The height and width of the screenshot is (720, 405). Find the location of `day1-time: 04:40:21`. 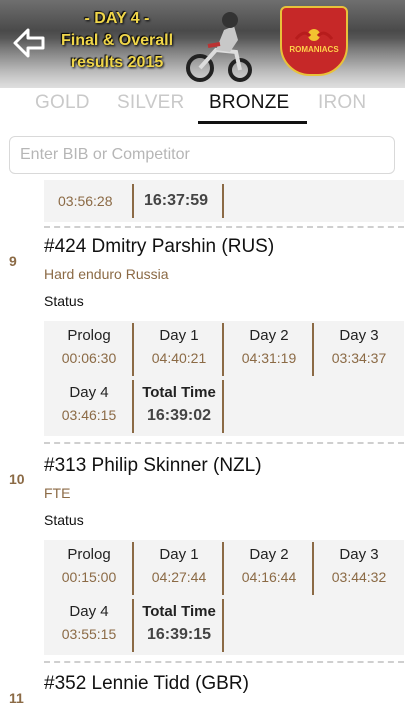

day1-time: 04:40:21 is located at coordinates (179, 358).